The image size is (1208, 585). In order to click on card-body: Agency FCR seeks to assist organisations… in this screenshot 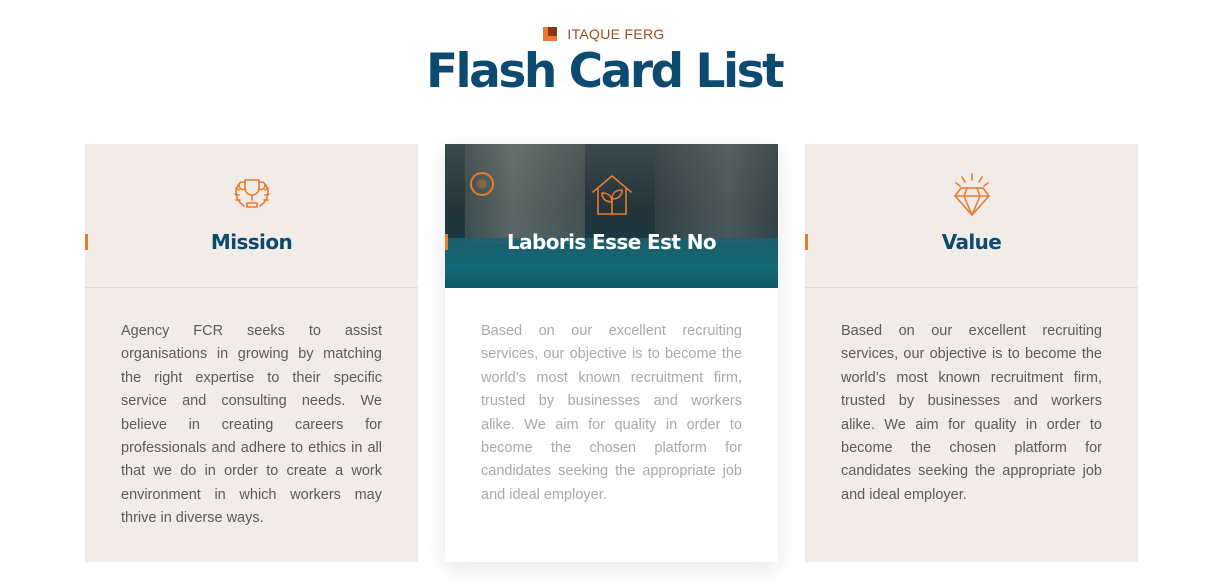, I will do `click(251, 425)`.